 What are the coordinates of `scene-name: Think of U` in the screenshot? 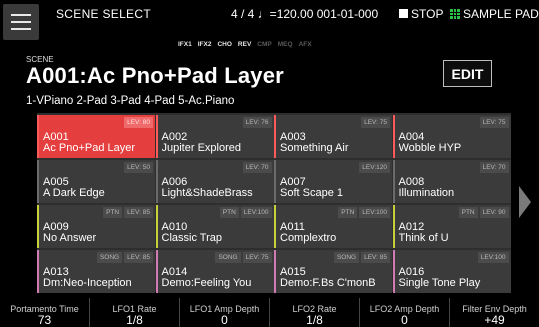 It's located at (423, 238).